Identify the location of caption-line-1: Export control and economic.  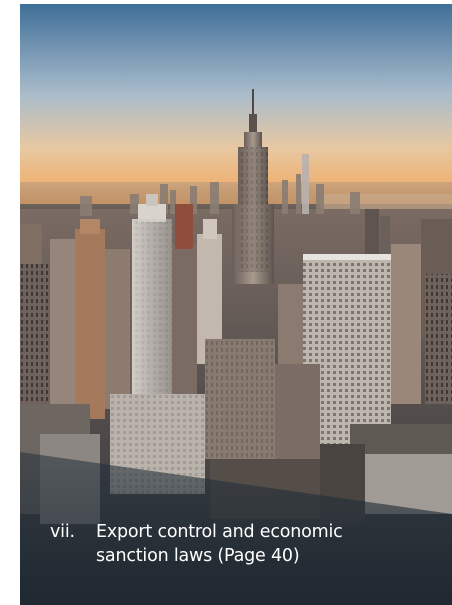
(219, 532).